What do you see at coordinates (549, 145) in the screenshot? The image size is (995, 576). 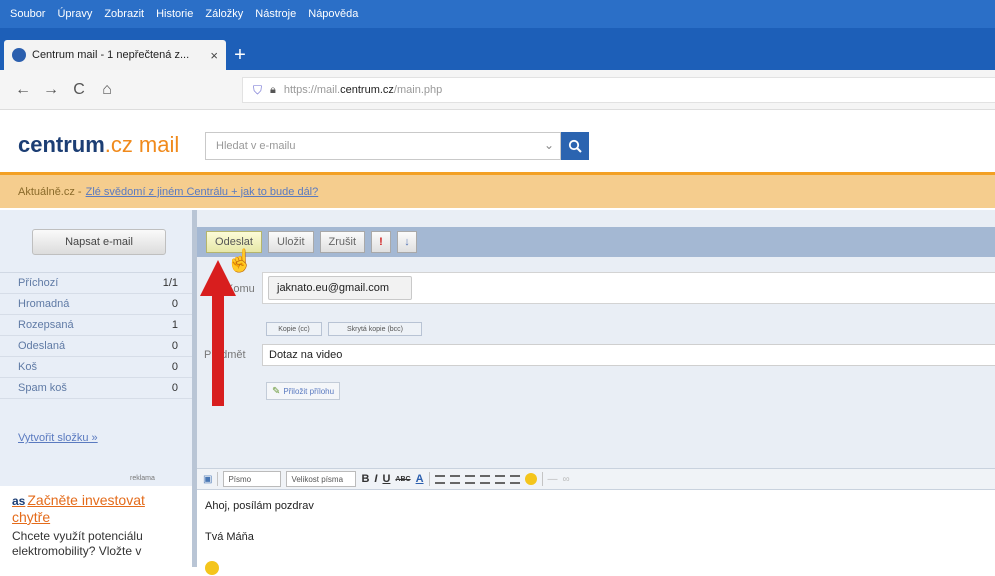 I see `chevron-down-icon: ⌄` at bounding box center [549, 145].